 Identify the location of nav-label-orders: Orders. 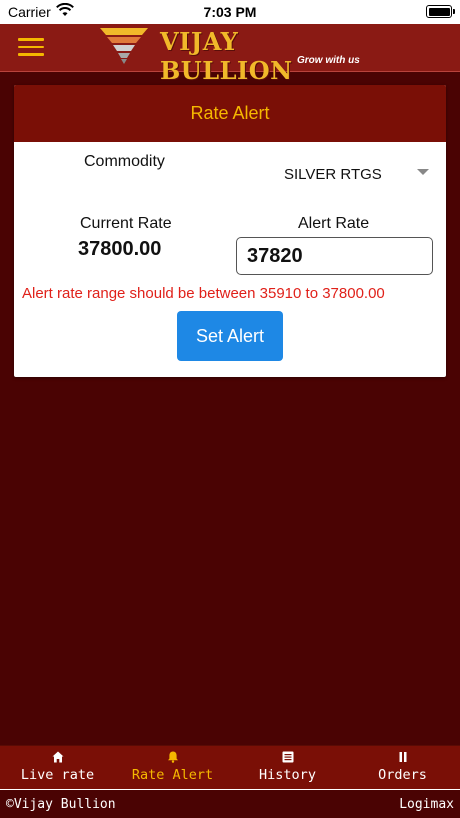
(402, 775).